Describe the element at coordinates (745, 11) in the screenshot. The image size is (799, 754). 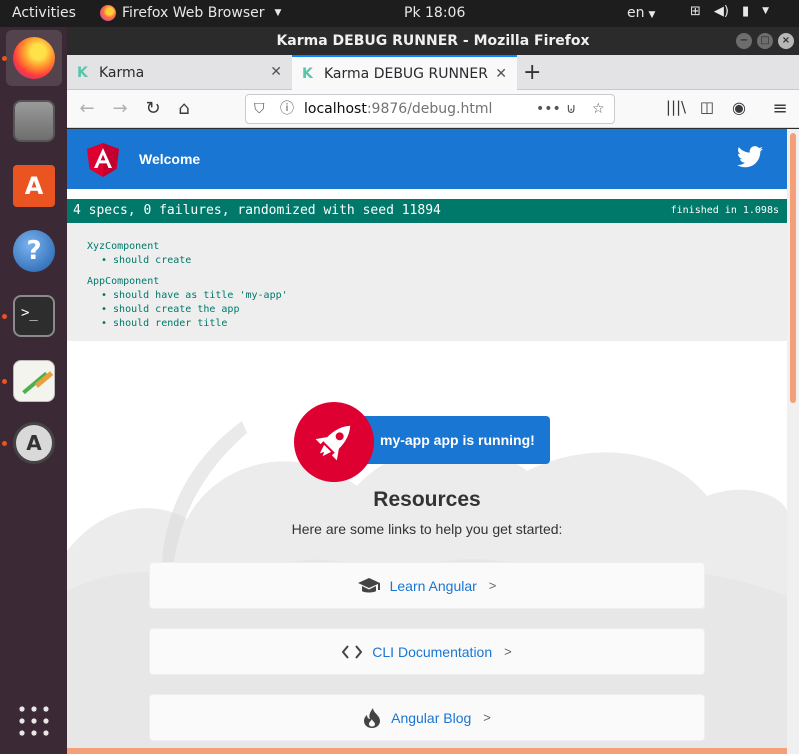
I see `battery-icon: ▮` at that location.